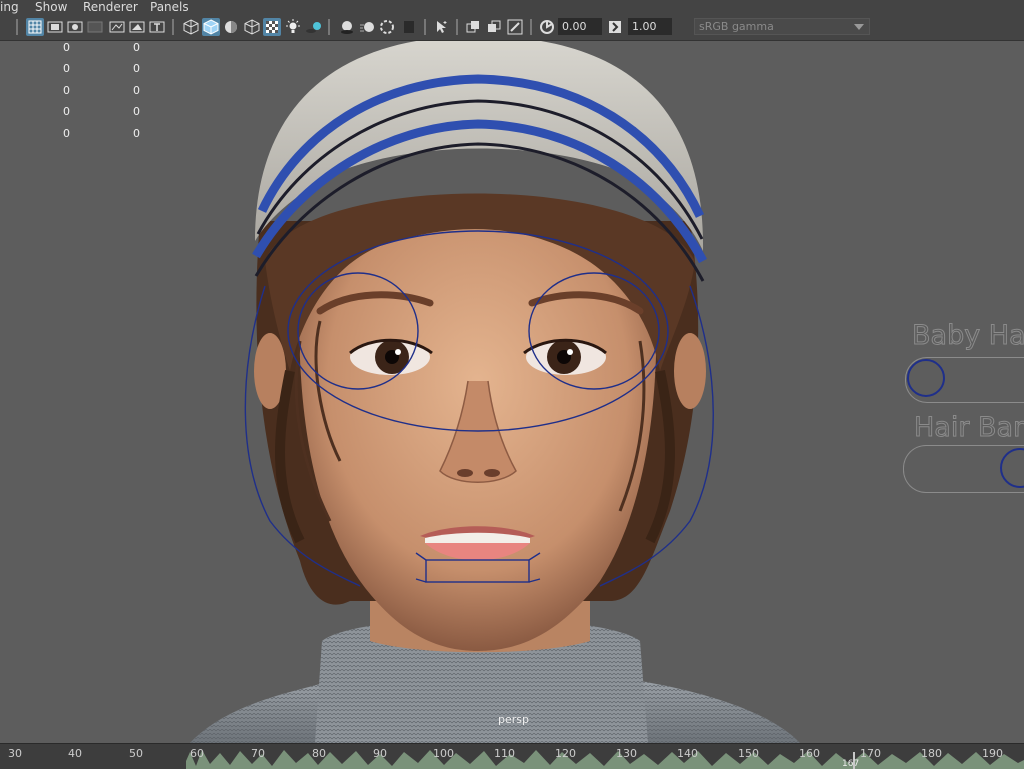  What do you see at coordinates (580, 26) in the screenshot?
I see `exposure-field: 0.00` at bounding box center [580, 26].